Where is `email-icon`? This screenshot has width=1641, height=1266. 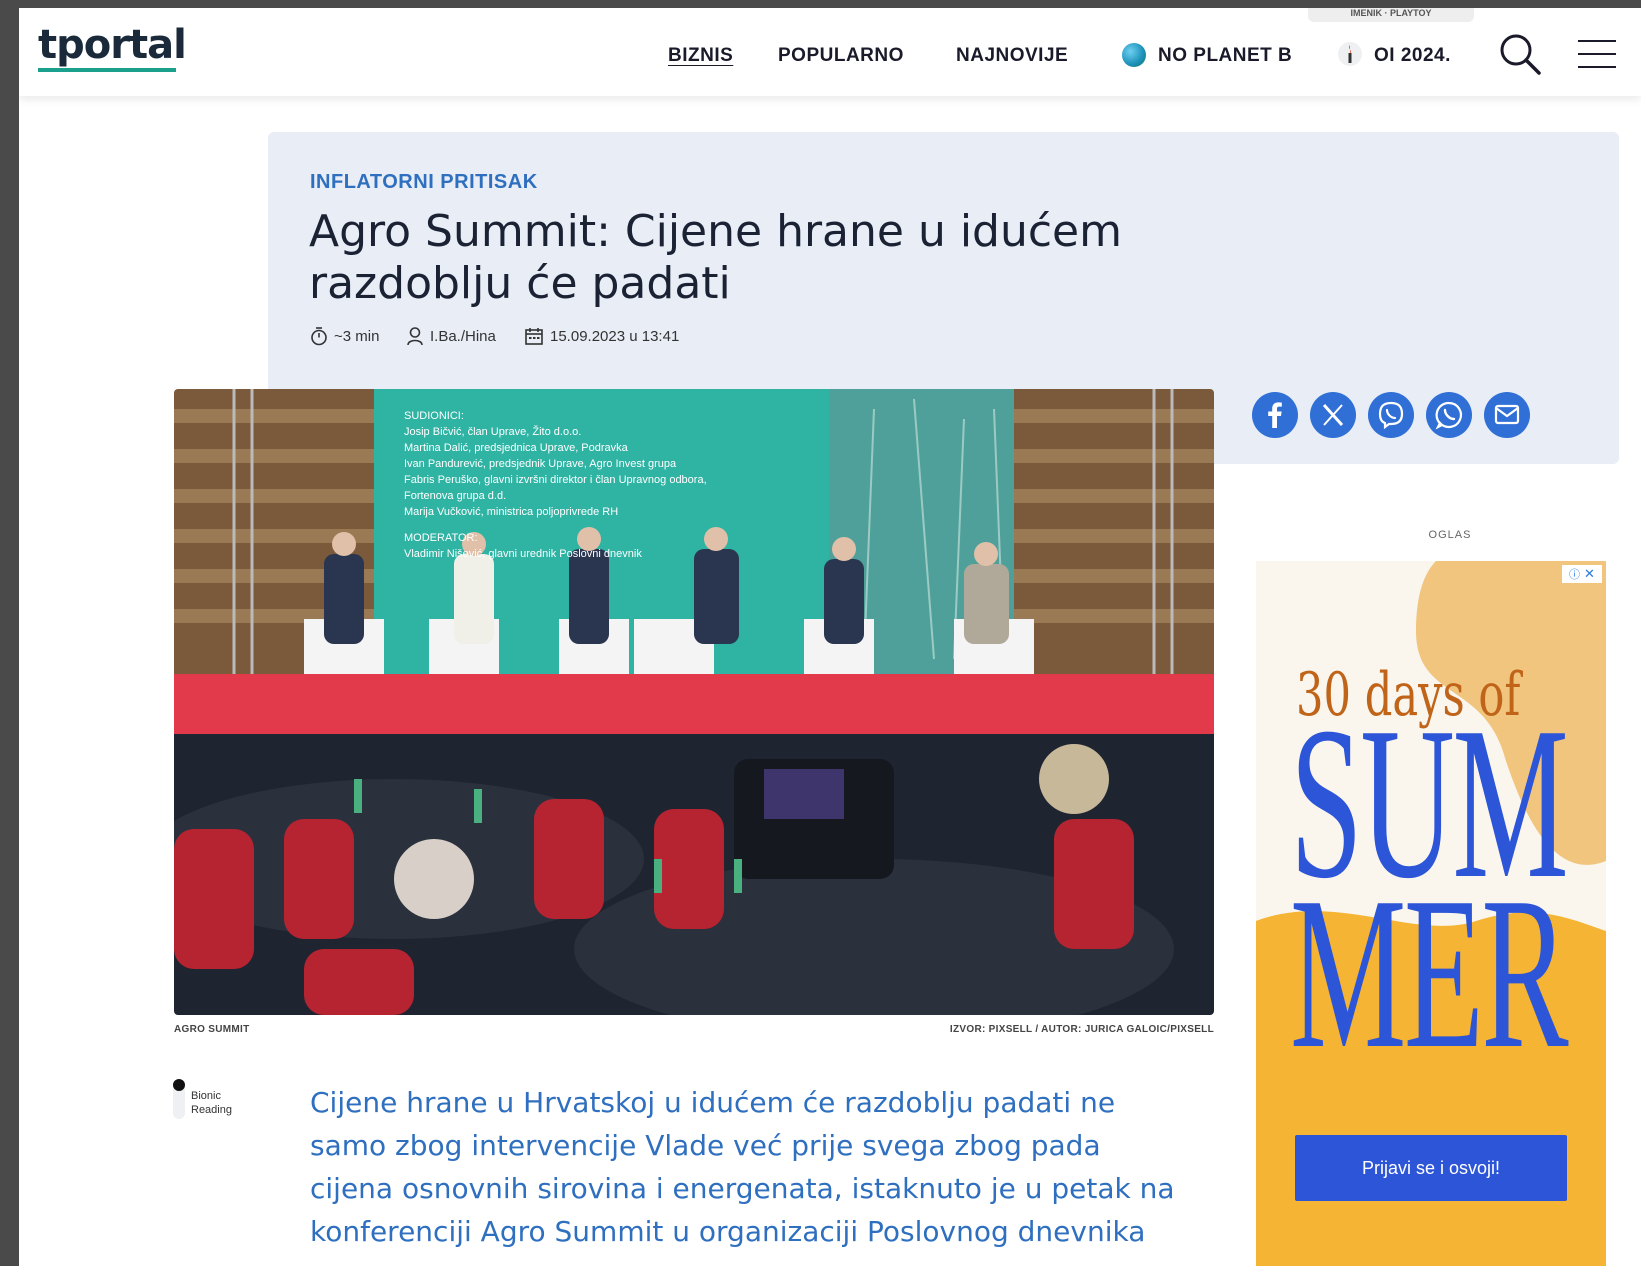 email-icon is located at coordinates (1507, 414).